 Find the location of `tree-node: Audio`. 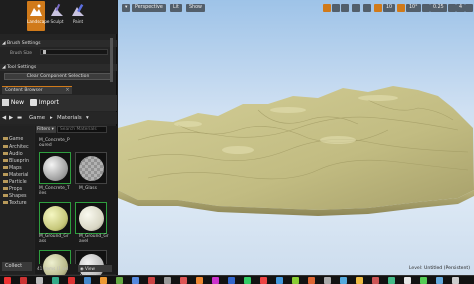

tree-node: Audio is located at coordinates (13, 154).